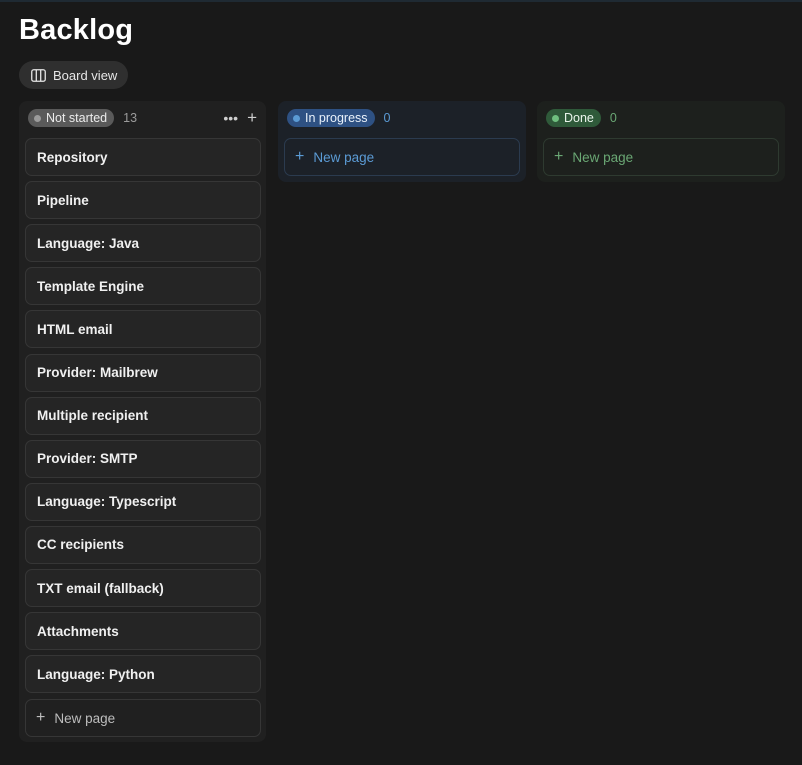 The height and width of the screenshot is (765, 802). I want to click on board-card: Language: Python, so click(143, 674).